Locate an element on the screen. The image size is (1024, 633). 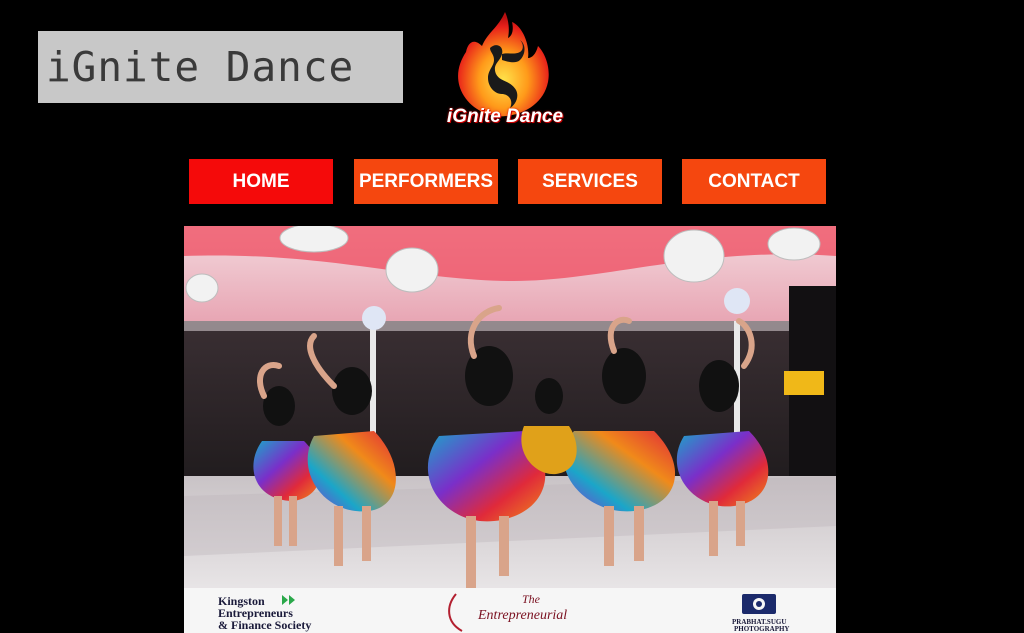
nav-services-button: SERVICES is located at coordinates (590, 181).